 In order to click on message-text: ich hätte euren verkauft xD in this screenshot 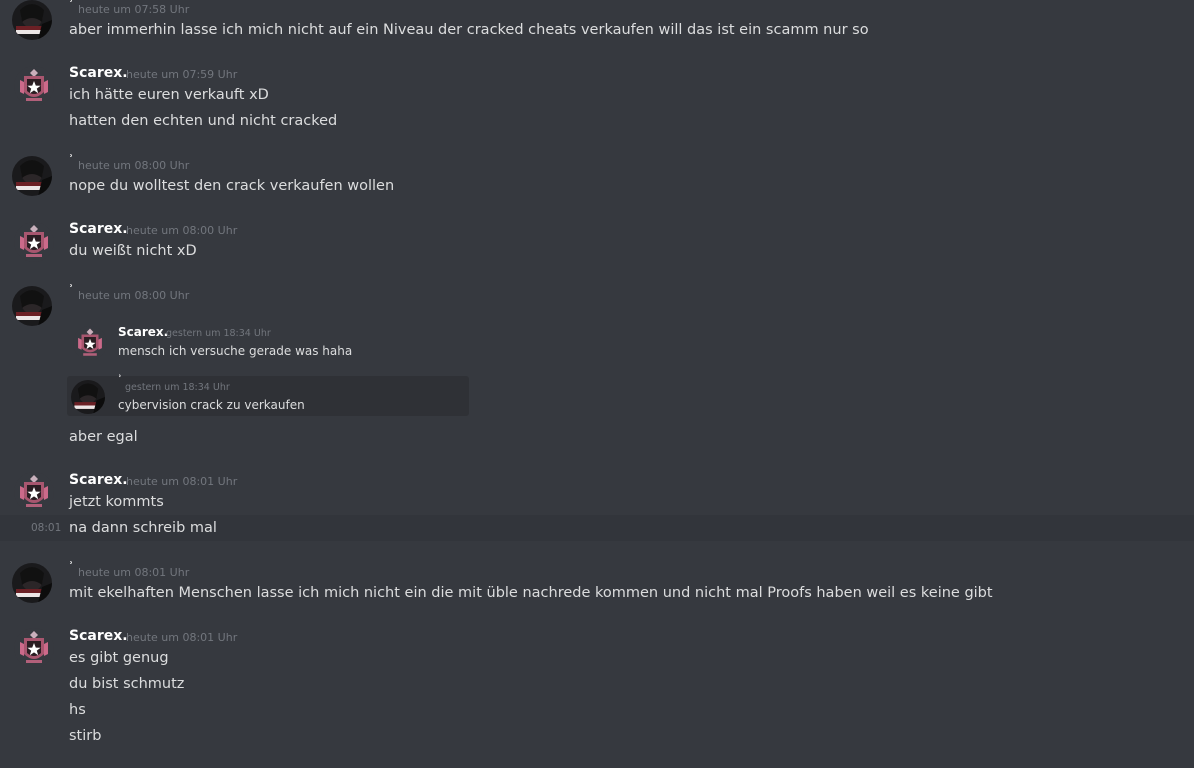, I will do `click(169, 95)`.